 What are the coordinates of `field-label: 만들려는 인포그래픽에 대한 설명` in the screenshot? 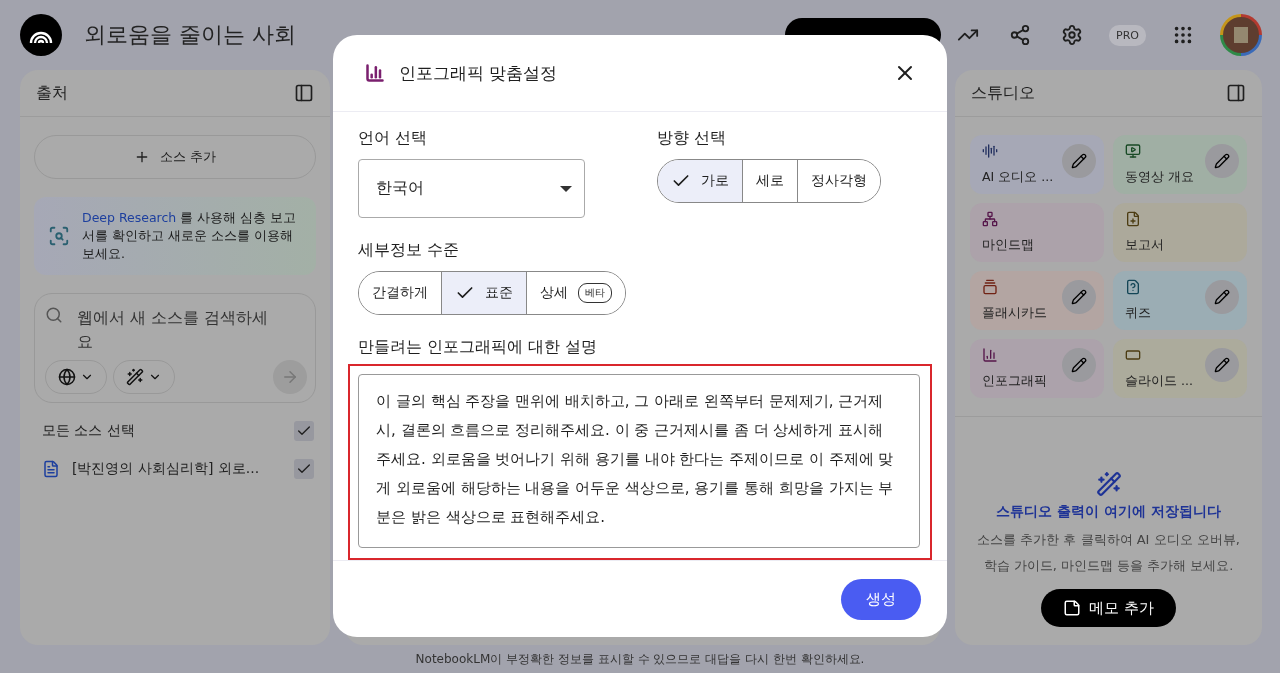 It's located at (478, 347).